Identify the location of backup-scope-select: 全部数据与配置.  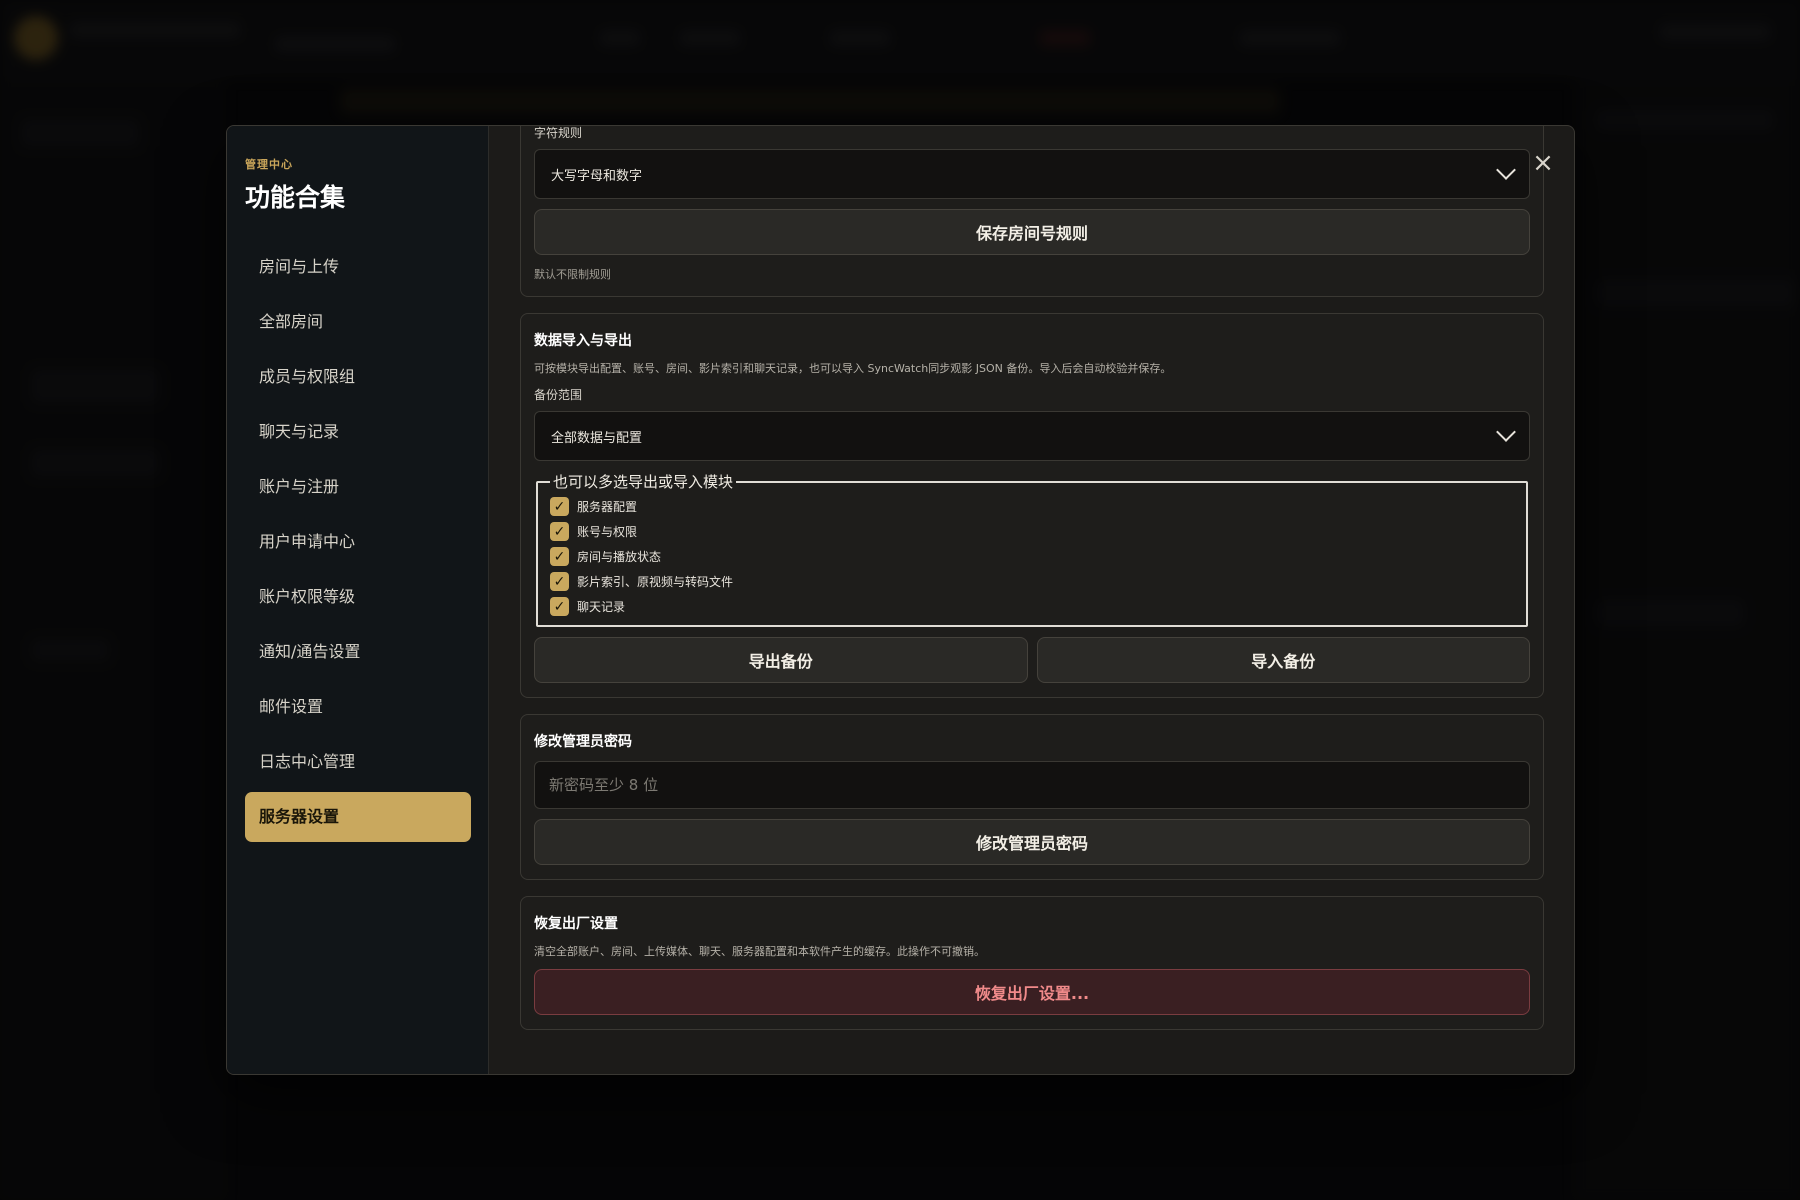
(1032, 436).